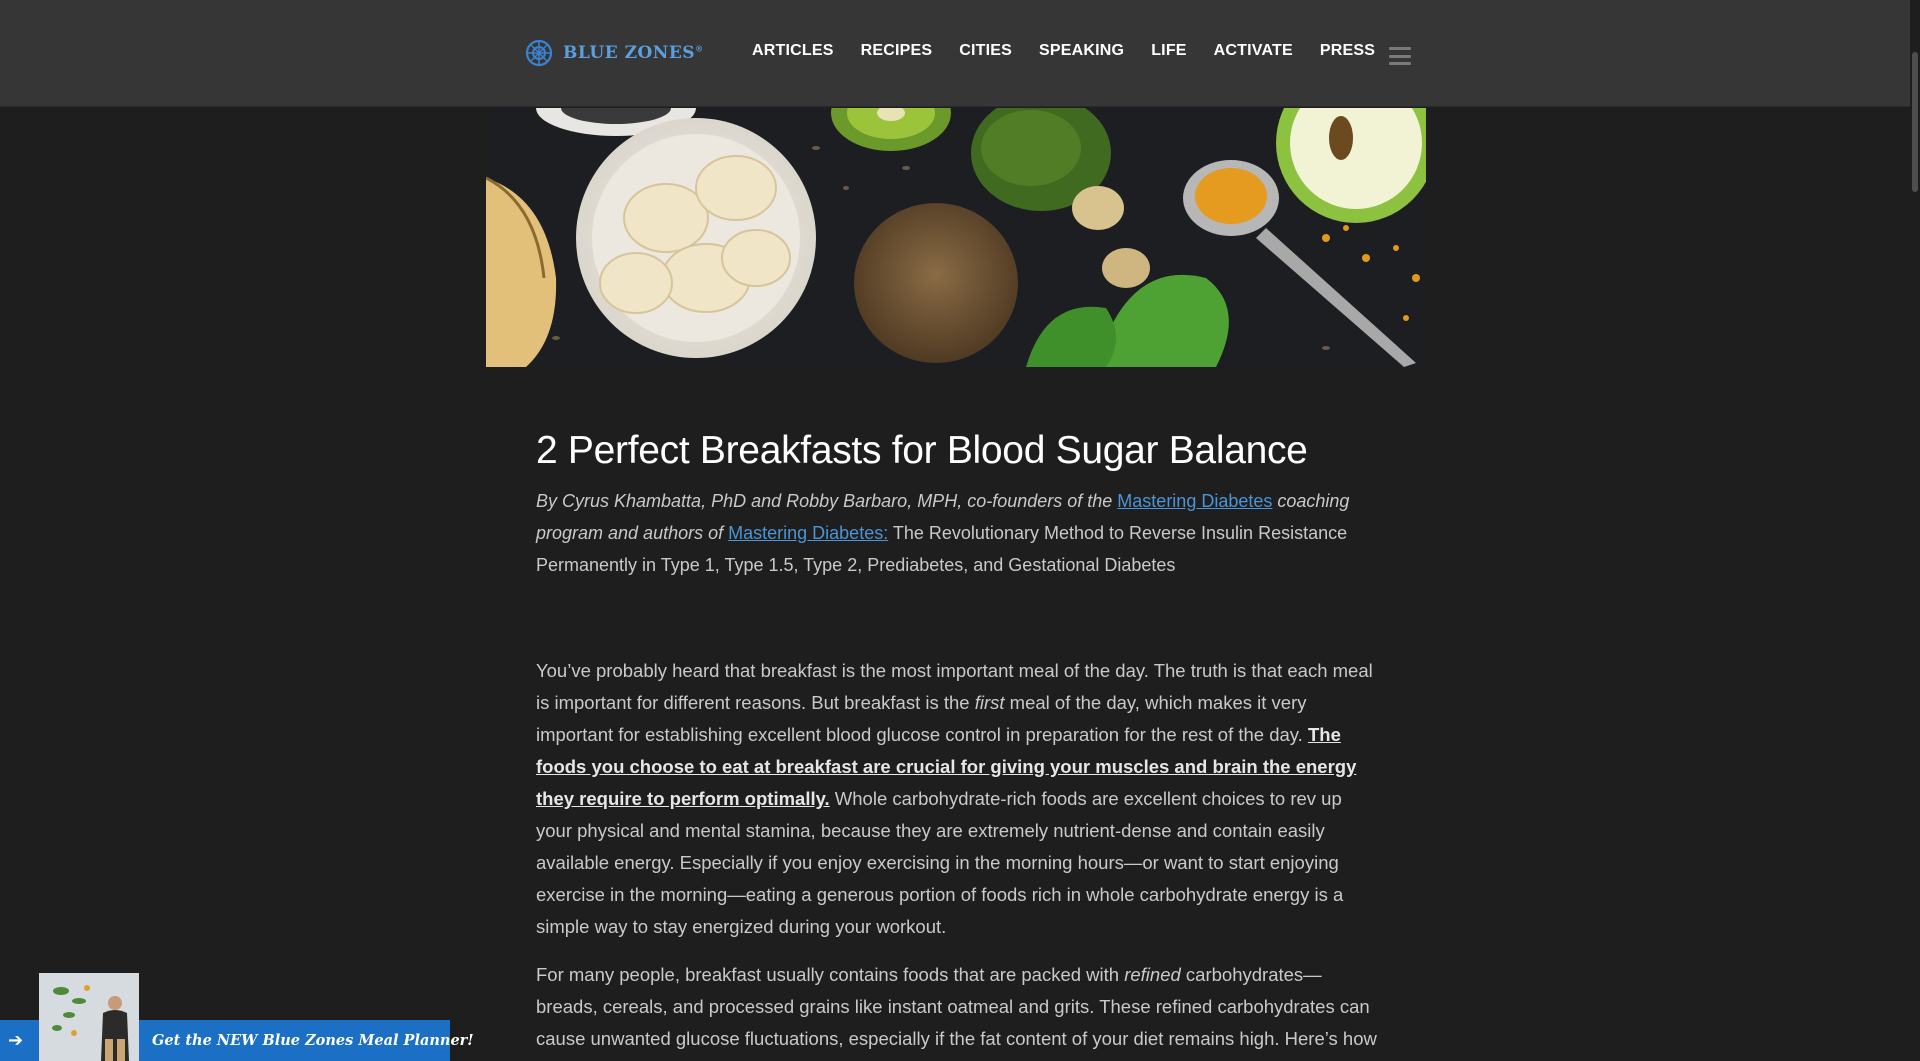 The image size is (1920, 1061). I want to click on site-logo: BLUE ZONES®, so click(614, 53).